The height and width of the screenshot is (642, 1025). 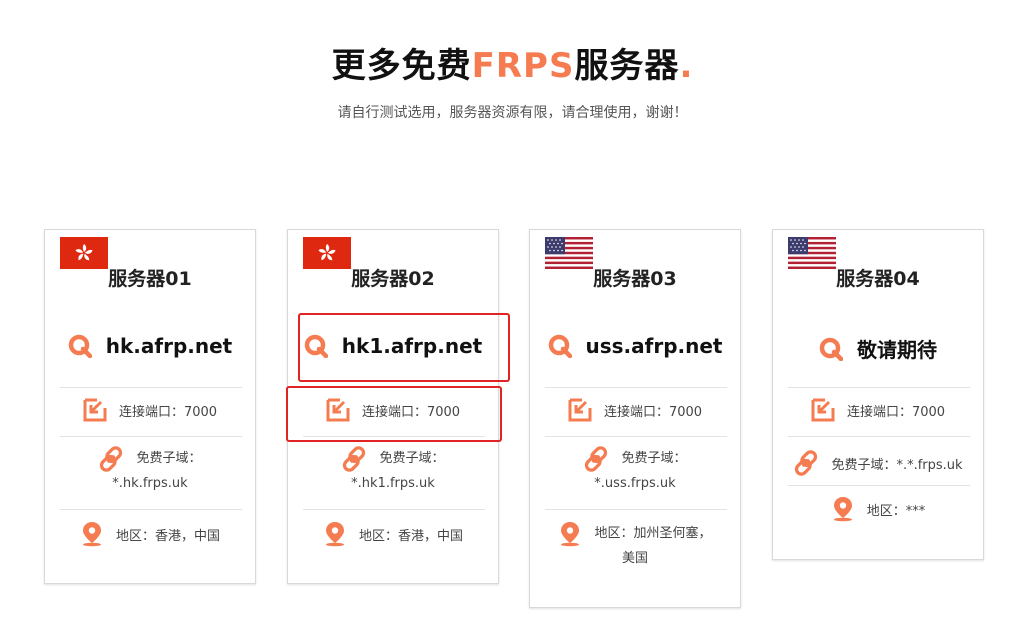 I want to click on region-text: 地区：***, so click(x=896, y=511).